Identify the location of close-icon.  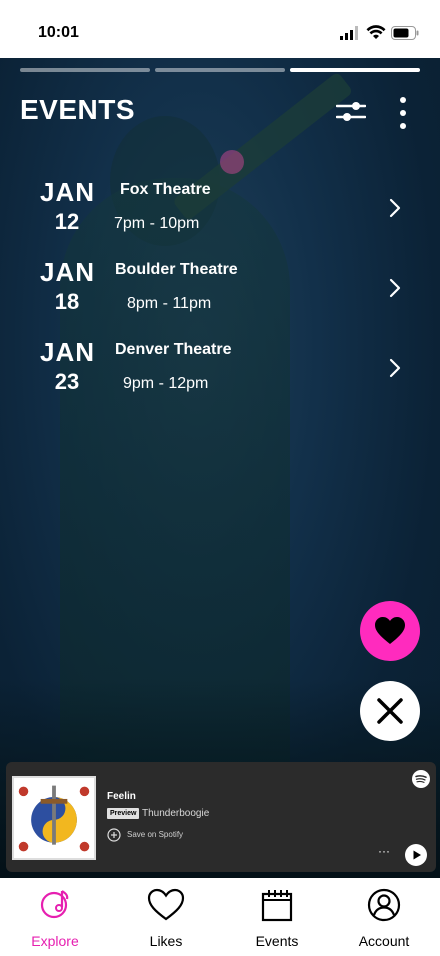
(390, 711).